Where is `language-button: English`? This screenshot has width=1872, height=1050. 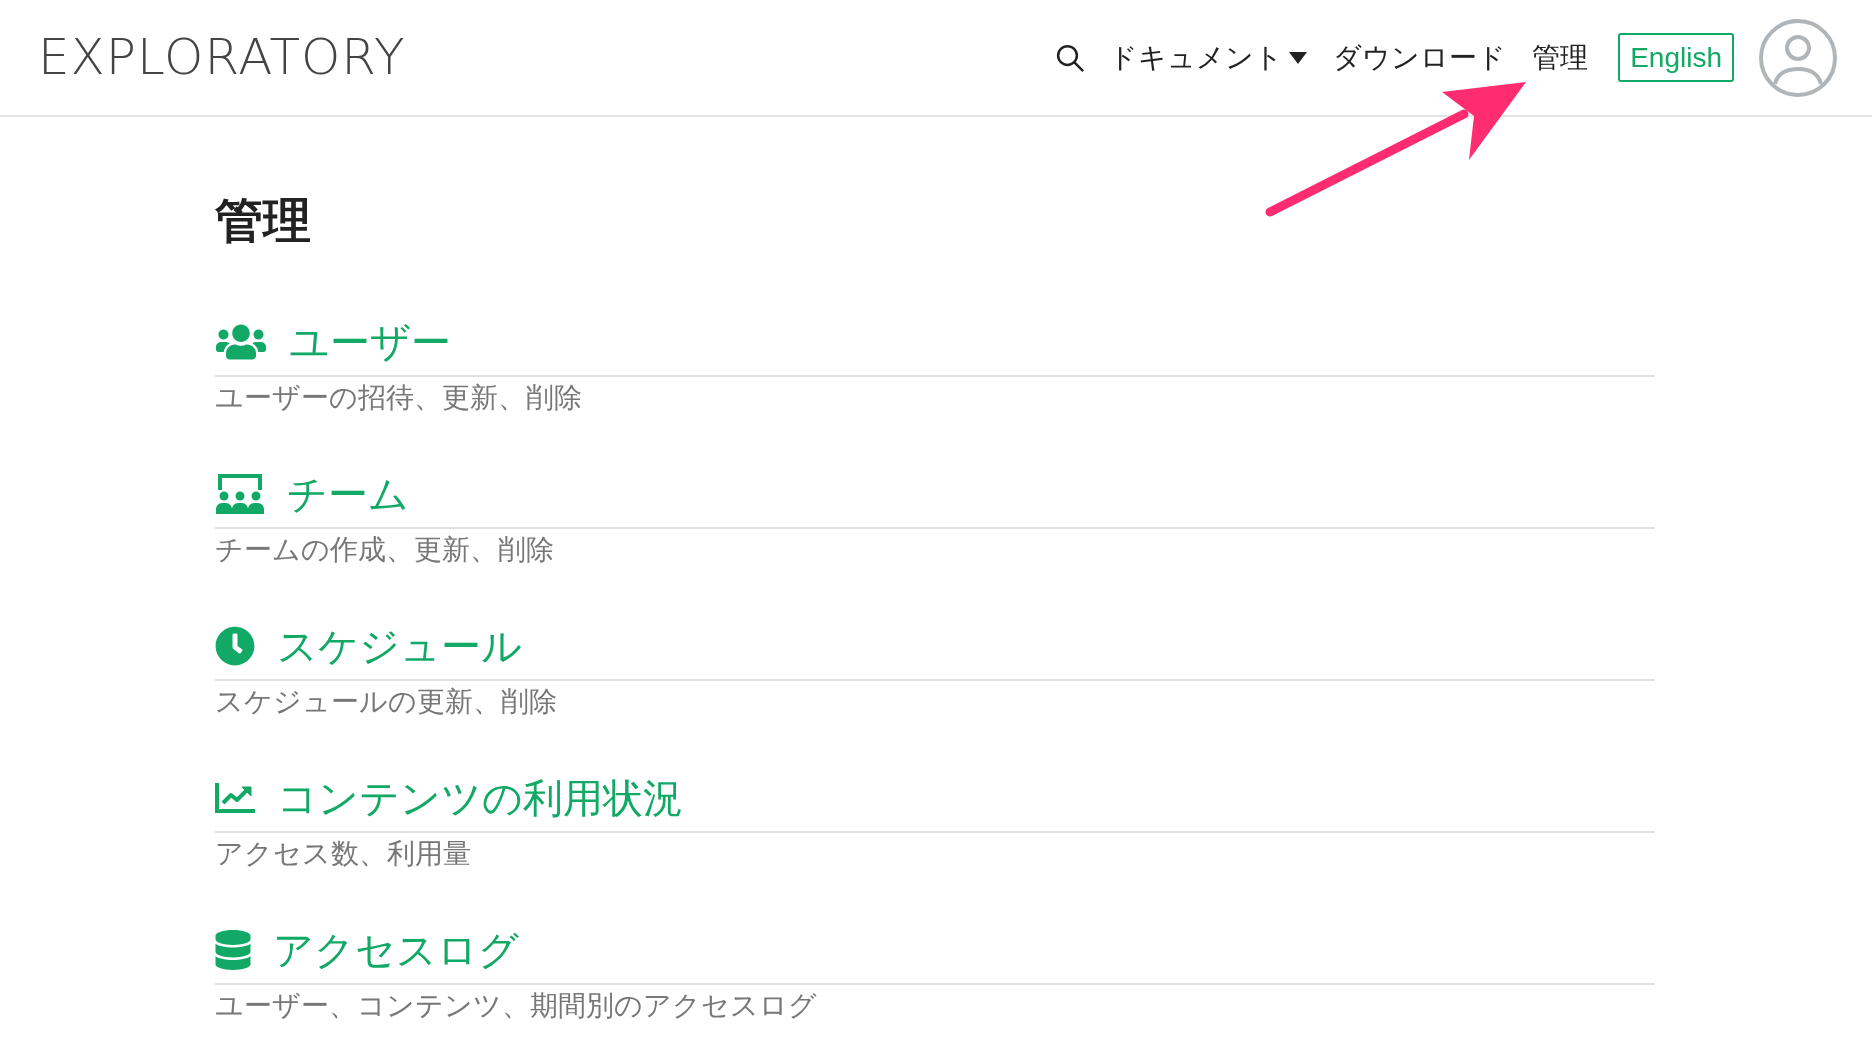 language-button: English is located at coordinates (1676, 57).